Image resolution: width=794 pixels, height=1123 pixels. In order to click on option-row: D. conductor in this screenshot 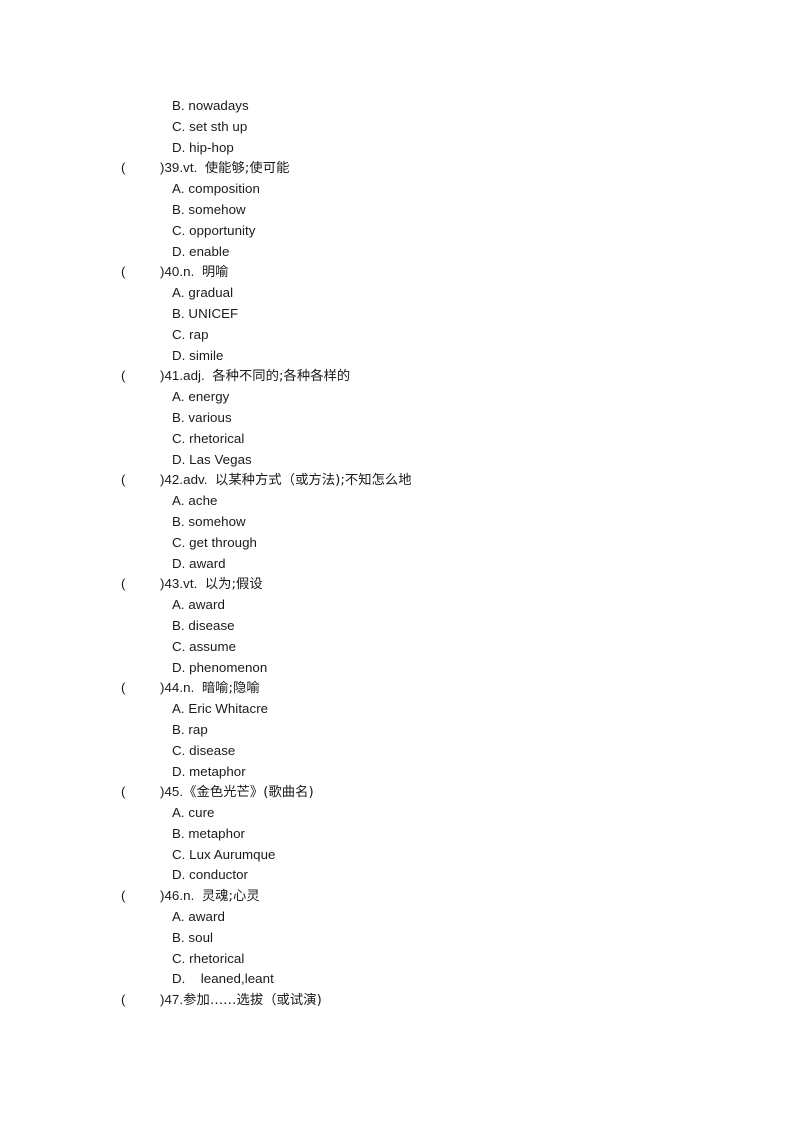, I will do `click(421, 875)`.